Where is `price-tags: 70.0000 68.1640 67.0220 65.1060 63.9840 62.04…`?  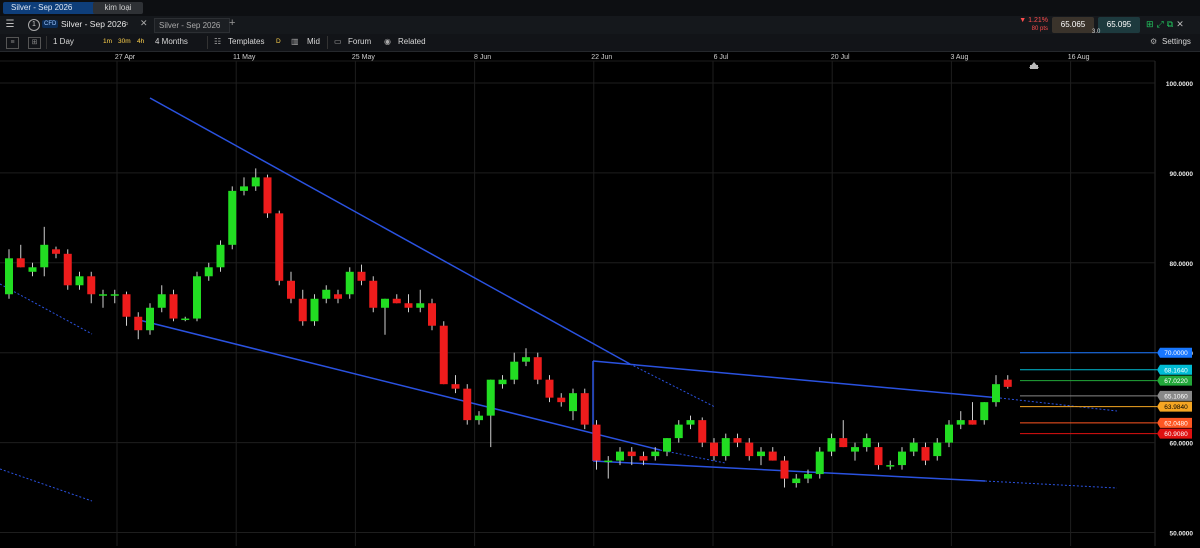 price-tags: 70.0000 68.1640 67.0220 65.1060 63.9840 62.04… is located at coordinates (1106, 393).